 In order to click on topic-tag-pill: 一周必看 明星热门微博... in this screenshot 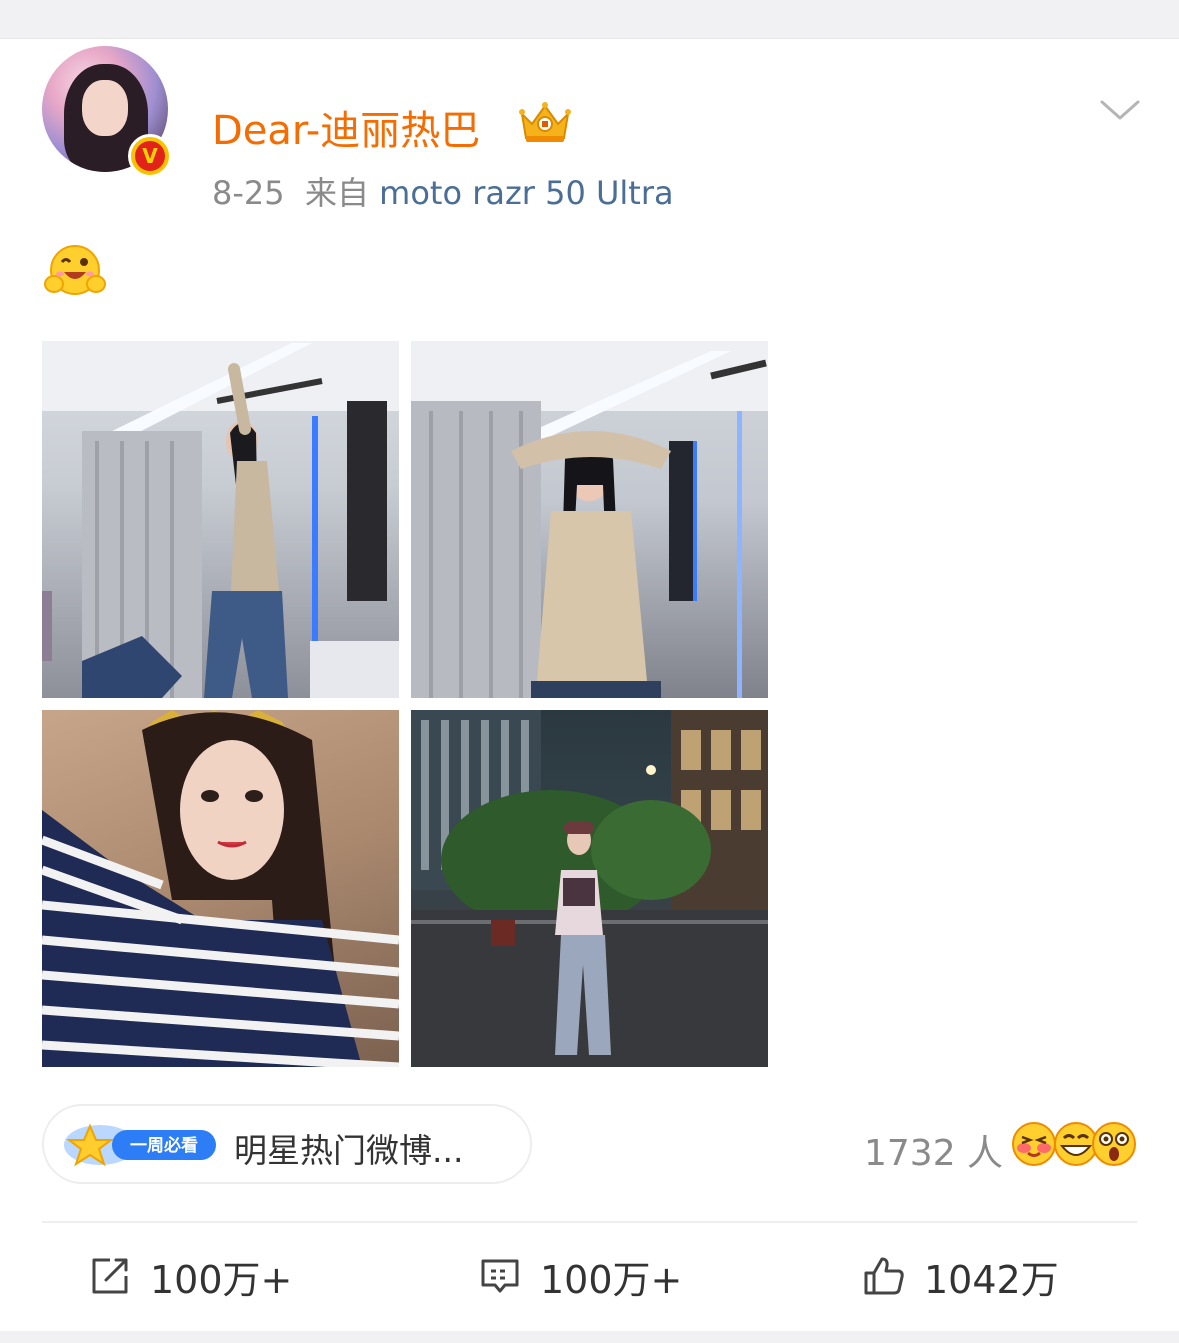, I will do `click(287, 1144)`.